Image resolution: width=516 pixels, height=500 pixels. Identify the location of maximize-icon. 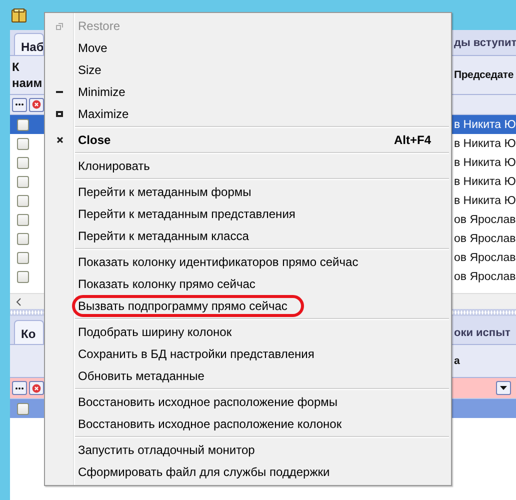
(59, 114).